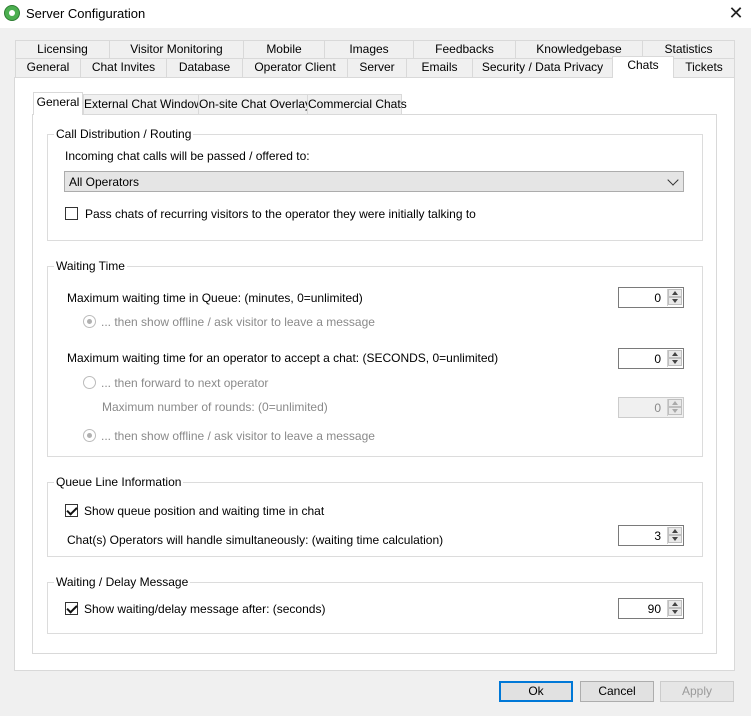  I want to click on recurring-visitors-checkbox, so click(71, 213).